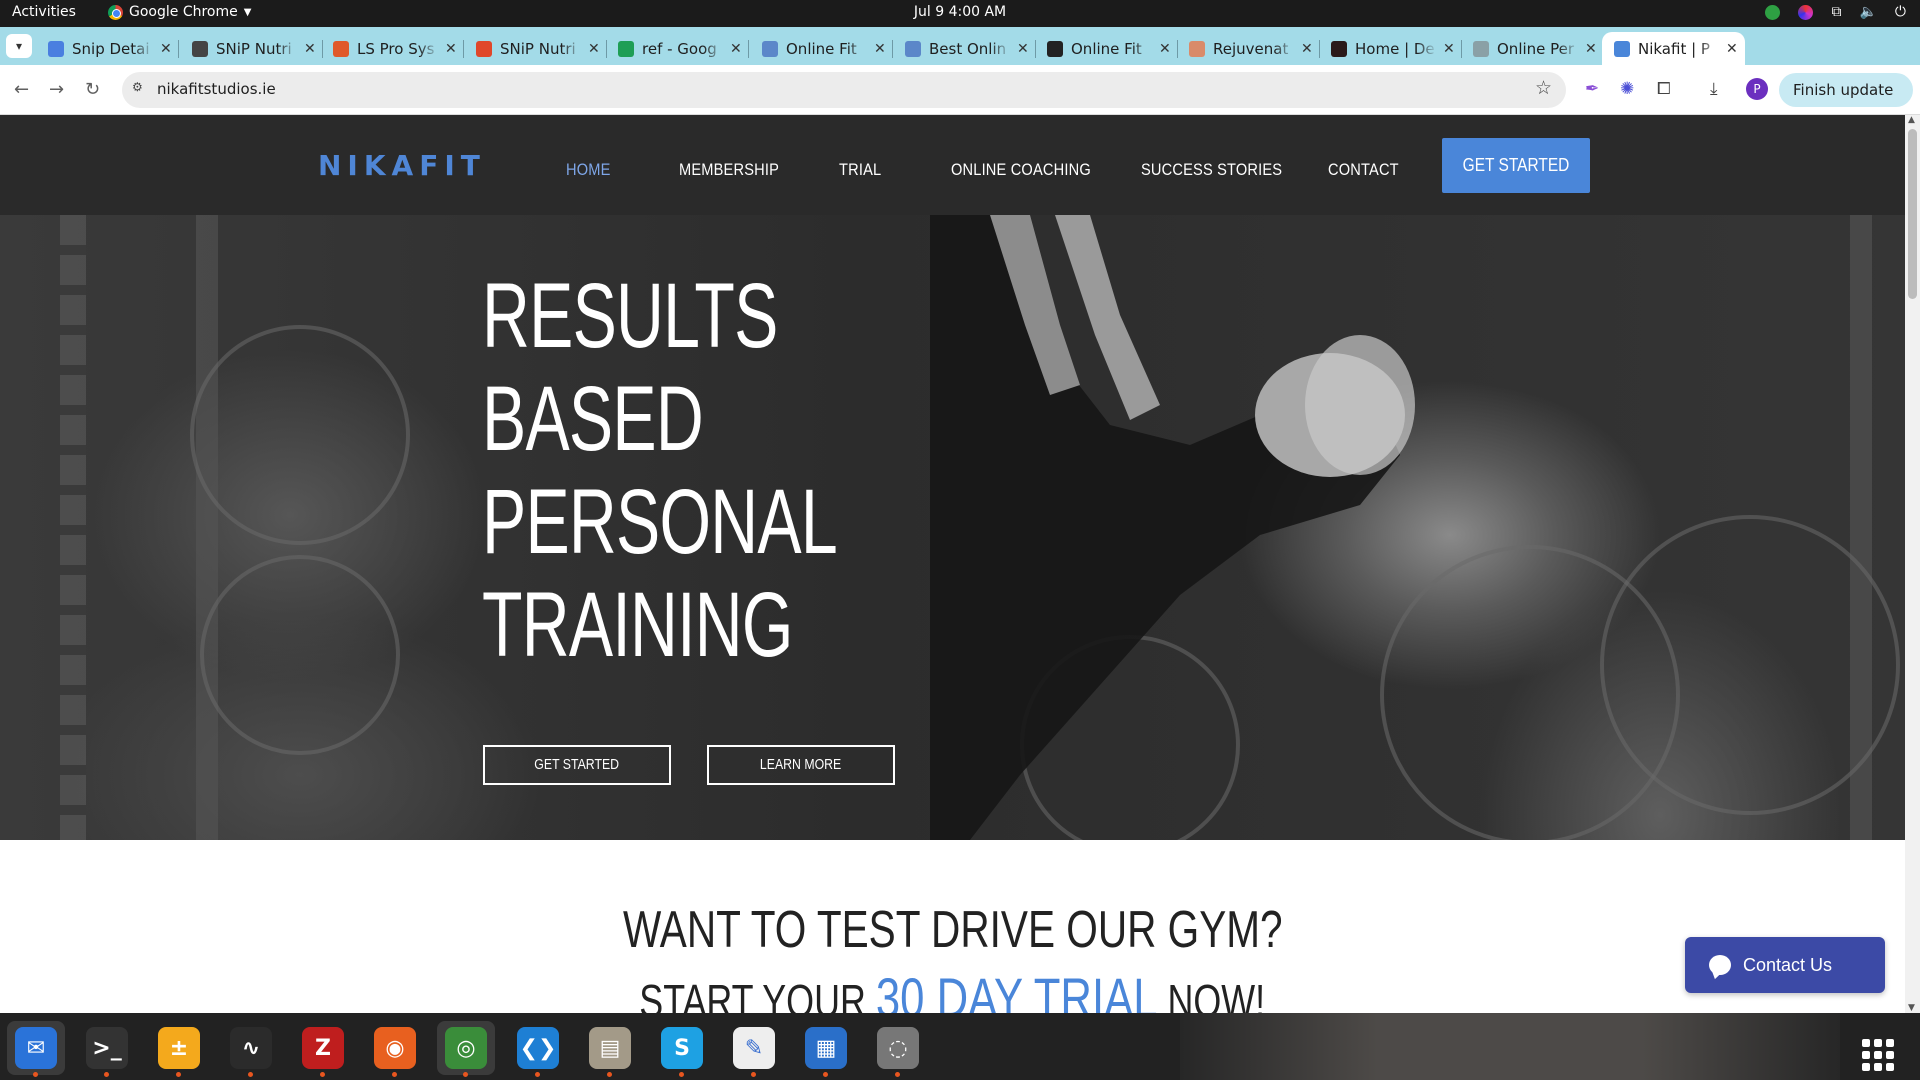 The height and width of the screenshot is (1080, 1920). Describe the element at coordinates (964, 48) in the screenshot. I see `browser-tab: Best Onlin ✕` at that location.